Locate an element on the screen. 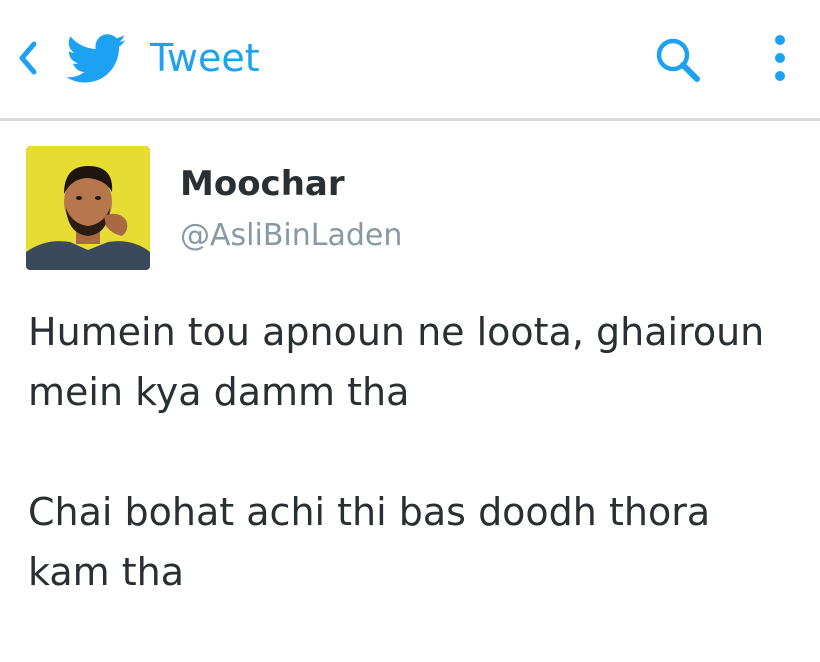 This screenshot has width=820, height=662. author-name: Moochar is located at coordinates (262, 184).